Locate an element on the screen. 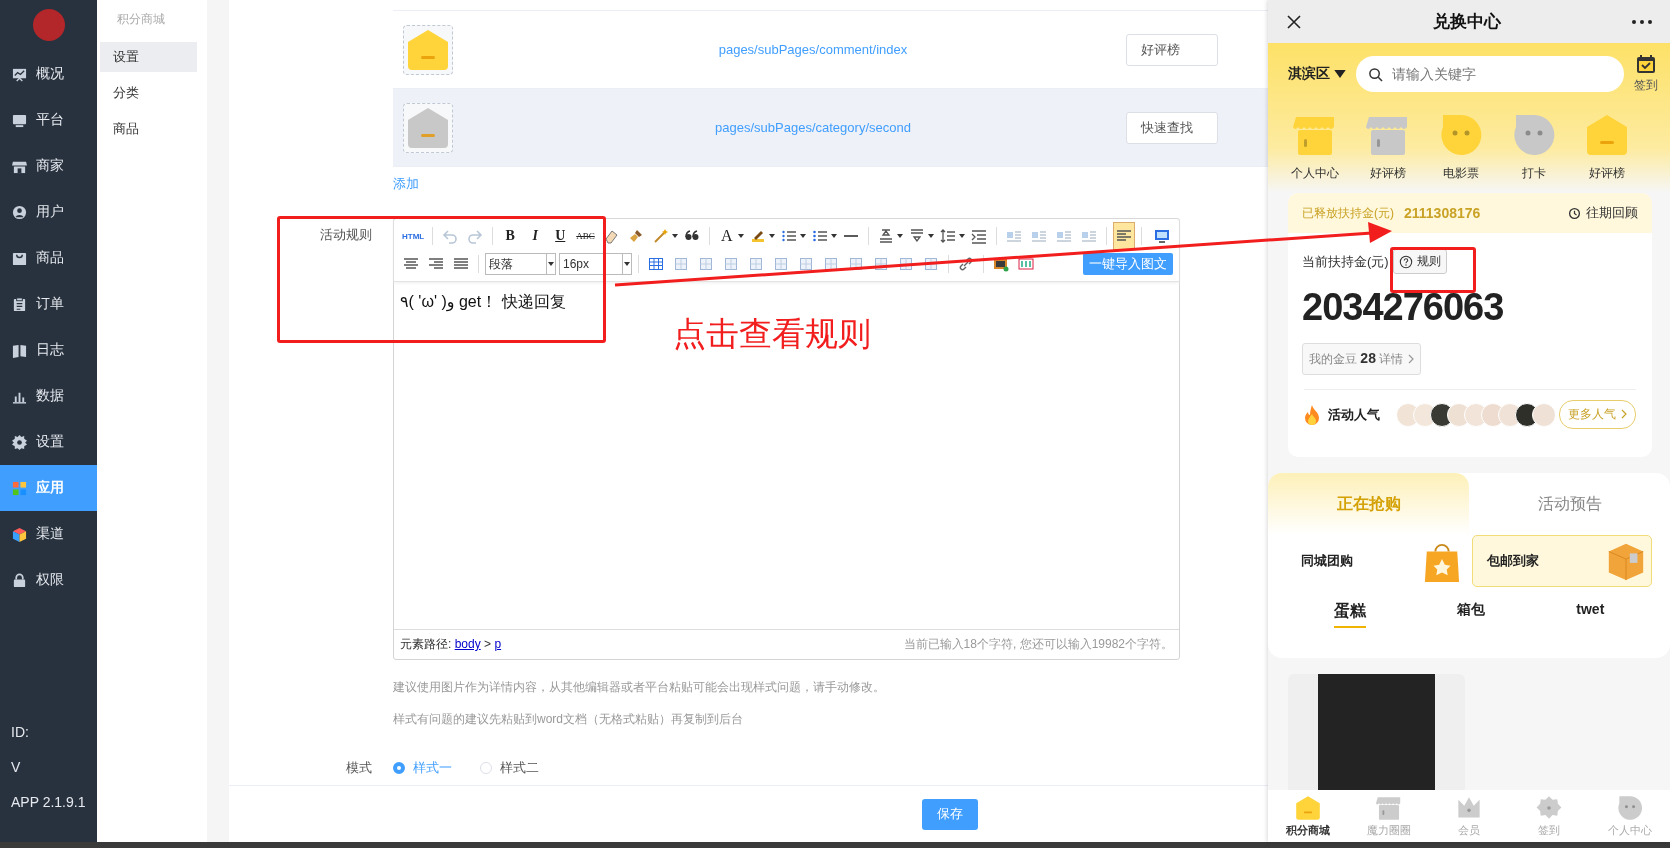 This screenshot has height=848, width=1670. current-fund-value: 2034276063 is located at coordinates (1403, 307).